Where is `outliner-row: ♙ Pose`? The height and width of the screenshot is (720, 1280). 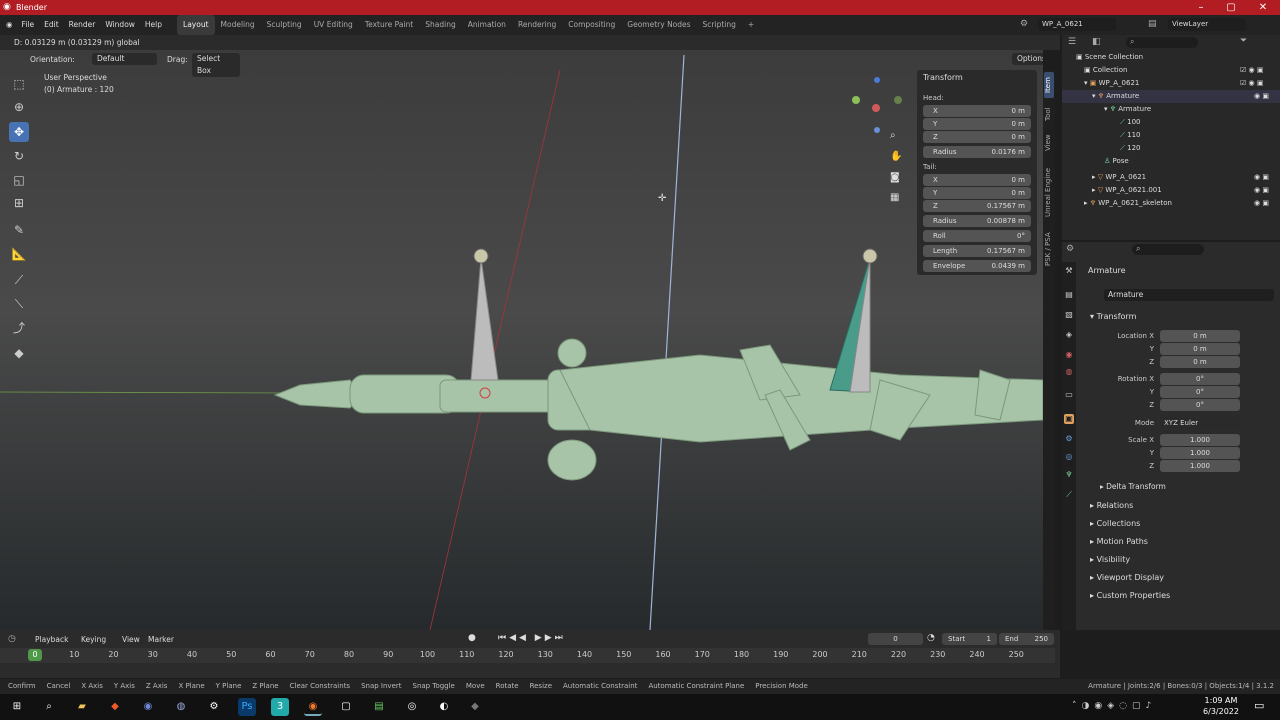
outliner-row: ♙ Pose is located at coordinates (1171, 161).